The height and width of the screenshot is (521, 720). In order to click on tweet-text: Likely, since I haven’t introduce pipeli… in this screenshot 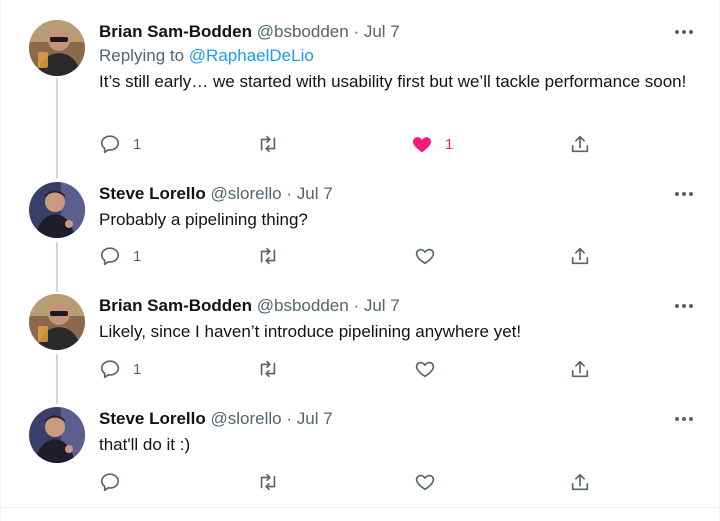, I will do `click(310, 331)`.